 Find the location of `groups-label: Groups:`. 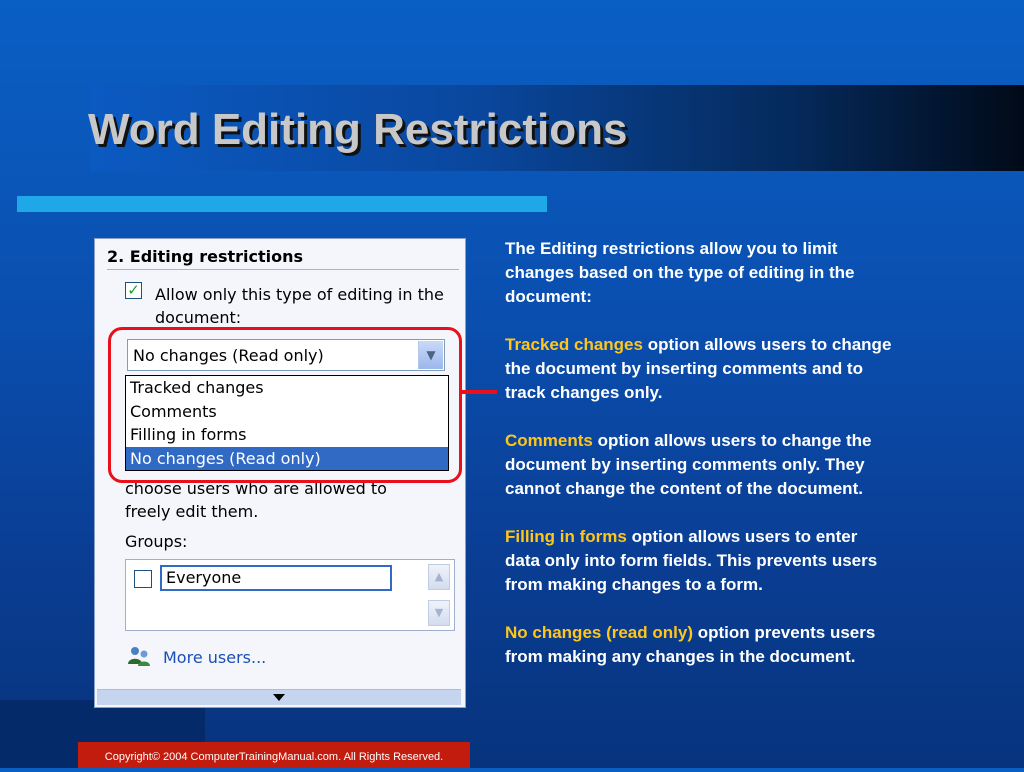

groups-label: Groups: is located at coordinates (156, 541).